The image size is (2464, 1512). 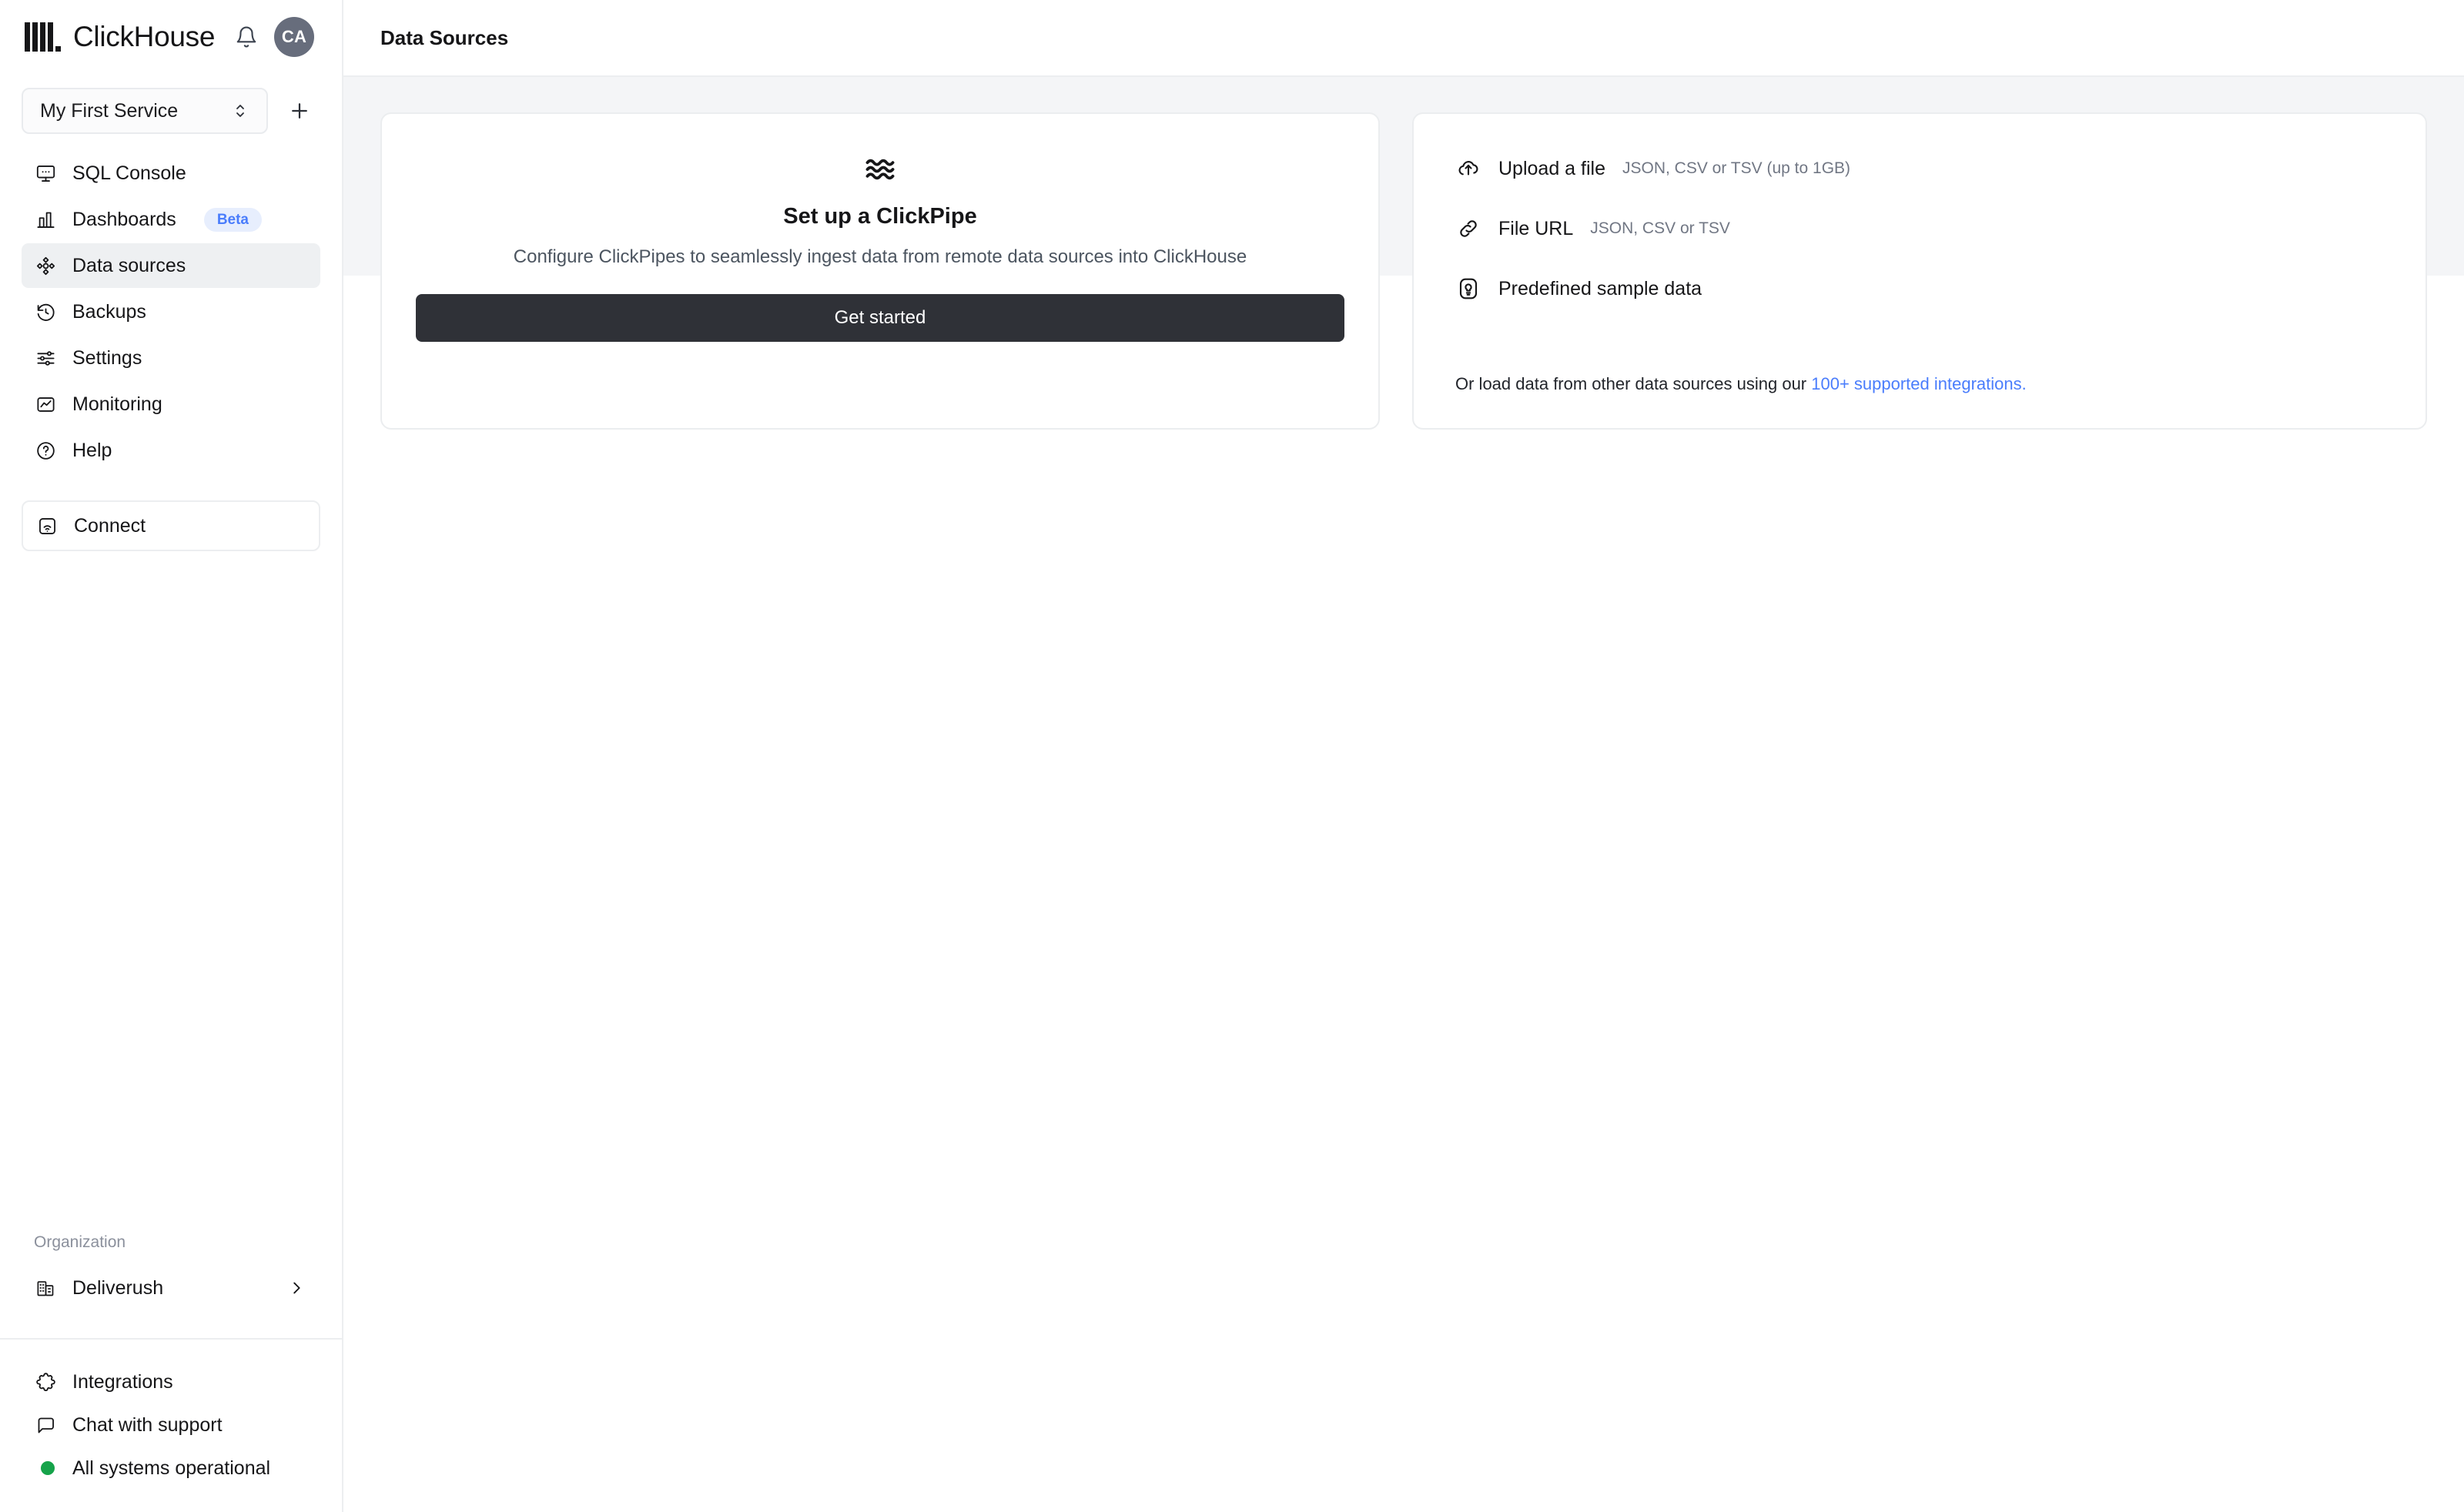 I want to click on avatar: CA, so click(x=294, y=37).